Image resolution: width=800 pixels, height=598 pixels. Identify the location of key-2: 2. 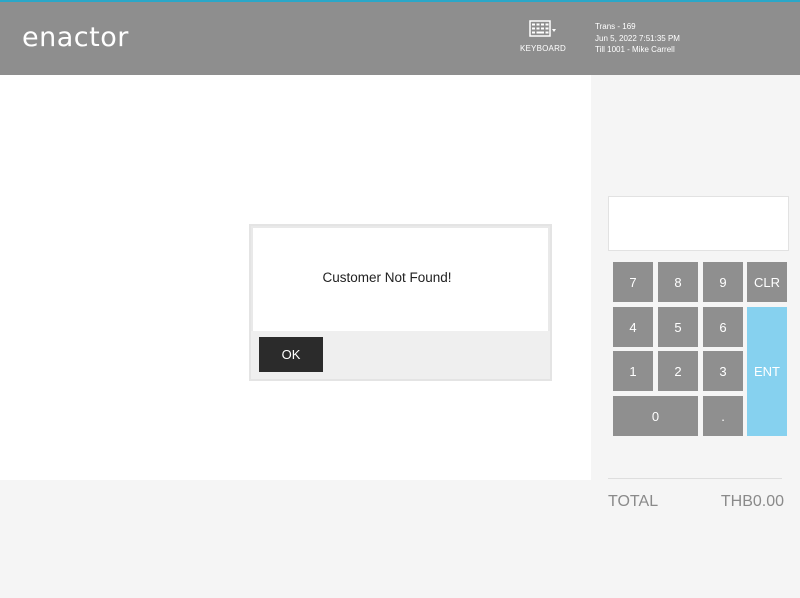
(678, 371).